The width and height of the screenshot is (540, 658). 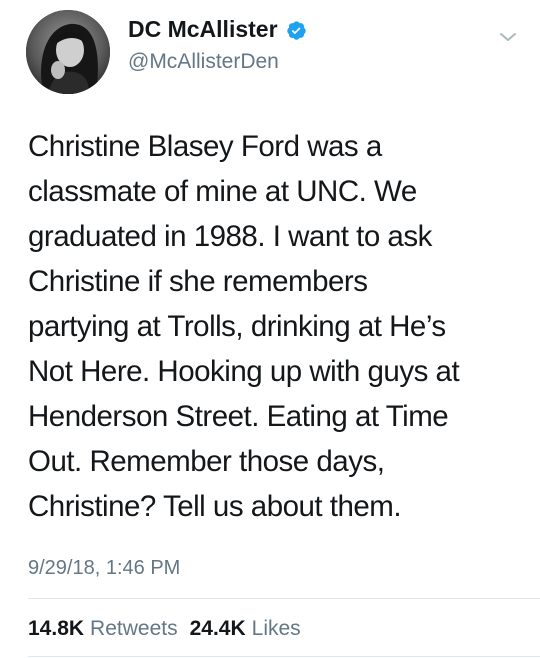 I want to click on chevron-down-icon, so click(x=508, y=37).